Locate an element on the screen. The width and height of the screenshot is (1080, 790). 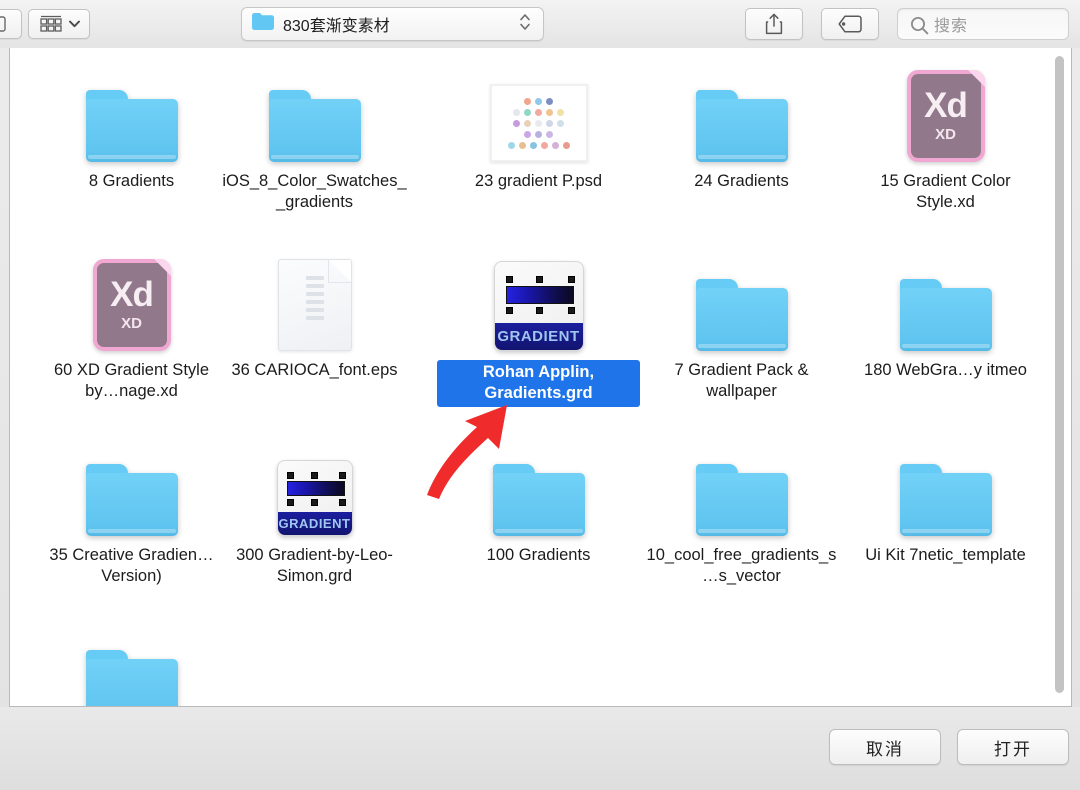
file-name-label: 180 WebGra…y itmeo is located at coordinates (945, 370).